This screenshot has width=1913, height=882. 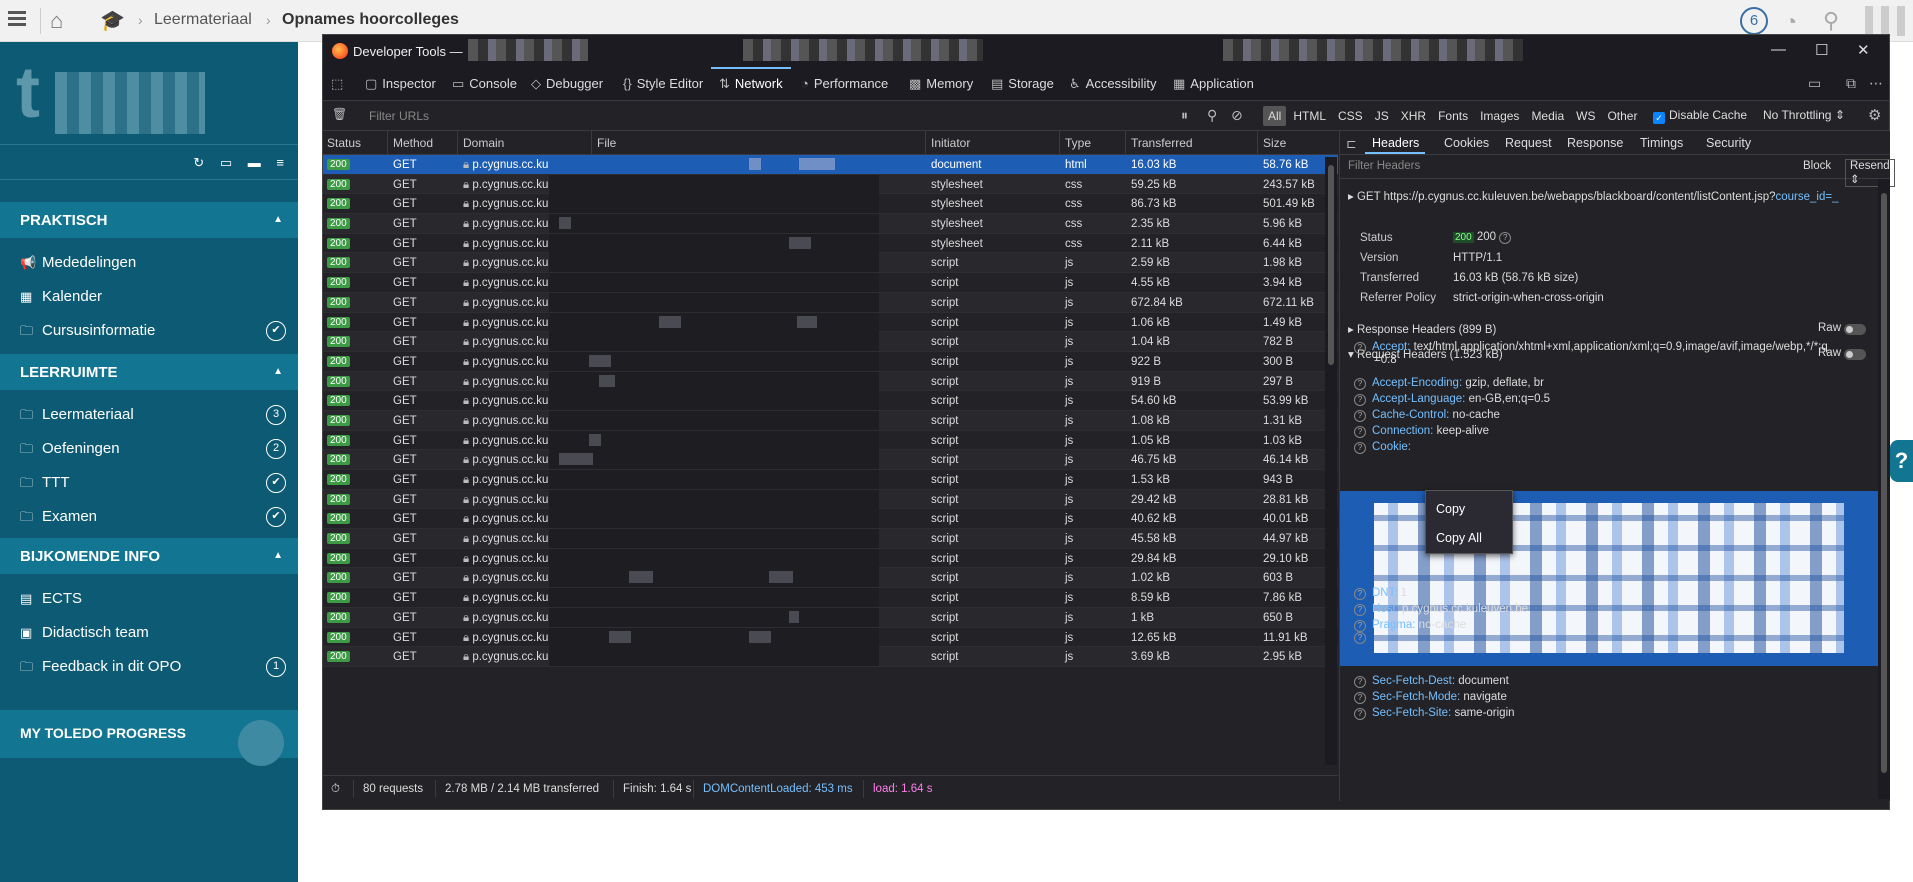 I want to click on menu-item-copy: Copy, so click(x=1450, y=509).